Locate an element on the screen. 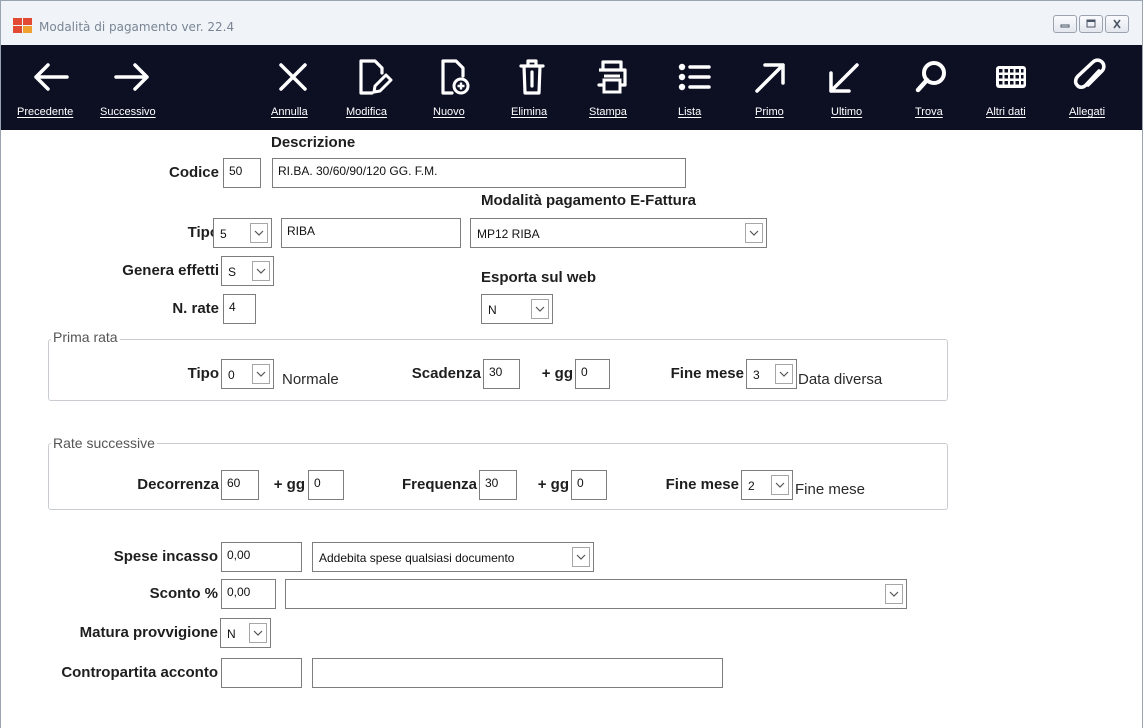 This screenshot has width=1143, height=728. scadenza-input: 30 is located at coordinates (501, 374).